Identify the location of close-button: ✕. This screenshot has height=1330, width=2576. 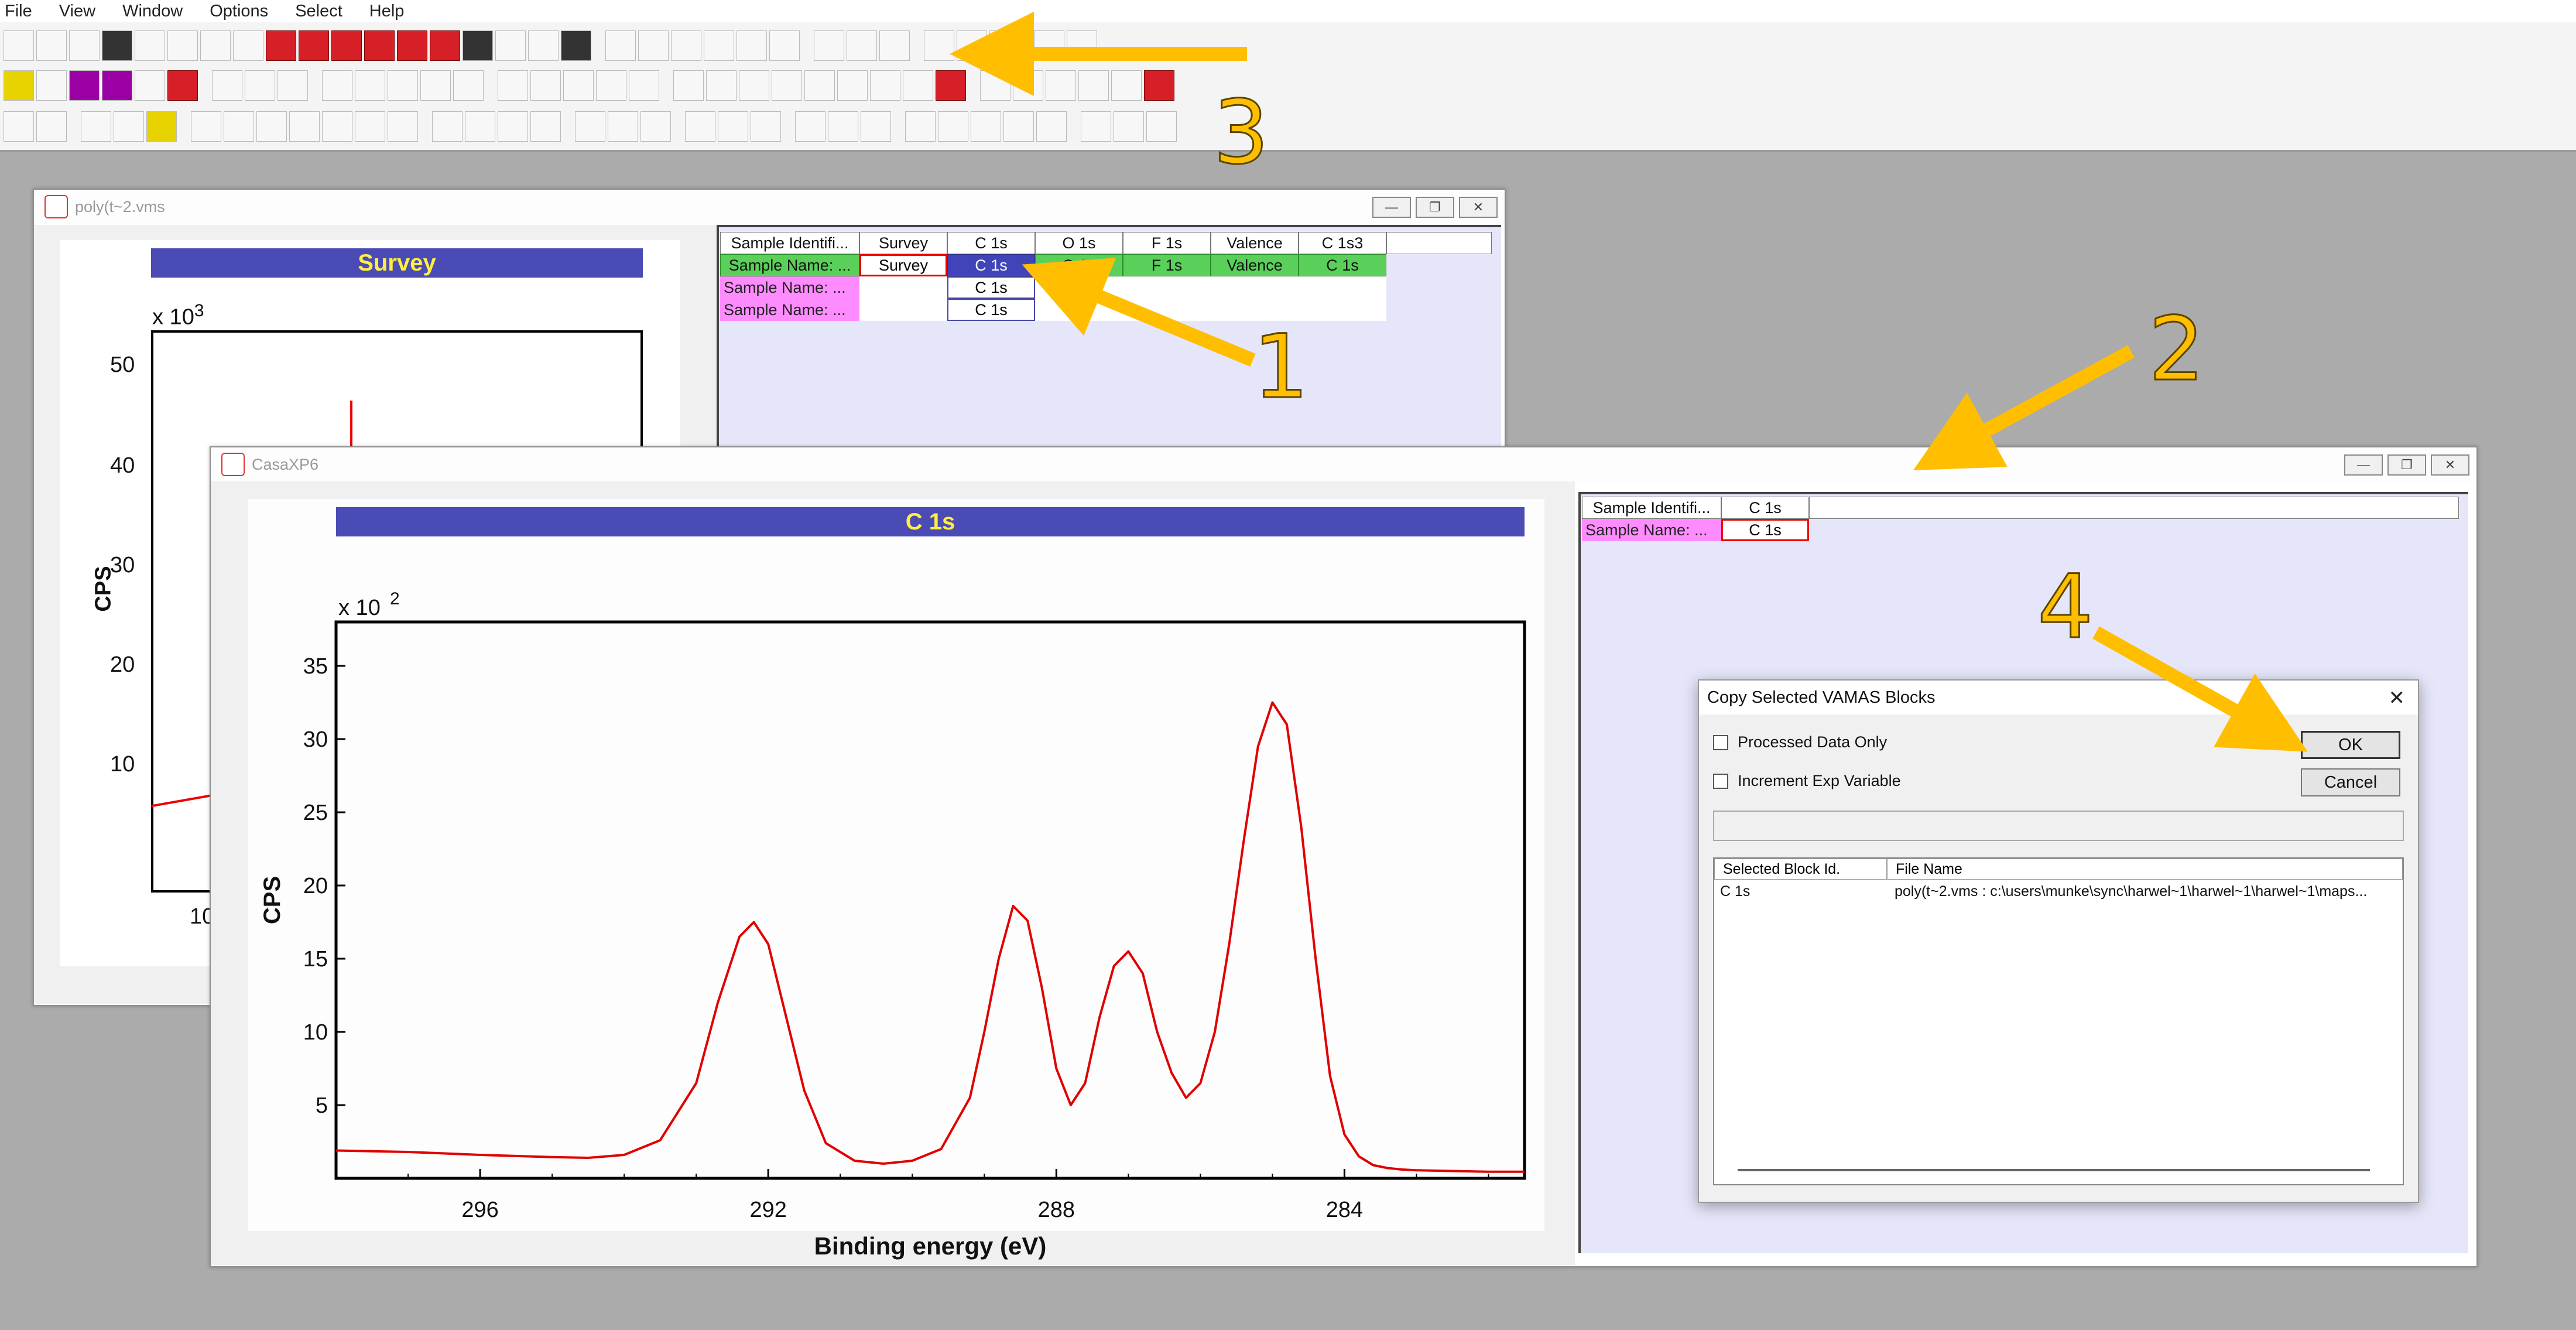
(2450, 465).